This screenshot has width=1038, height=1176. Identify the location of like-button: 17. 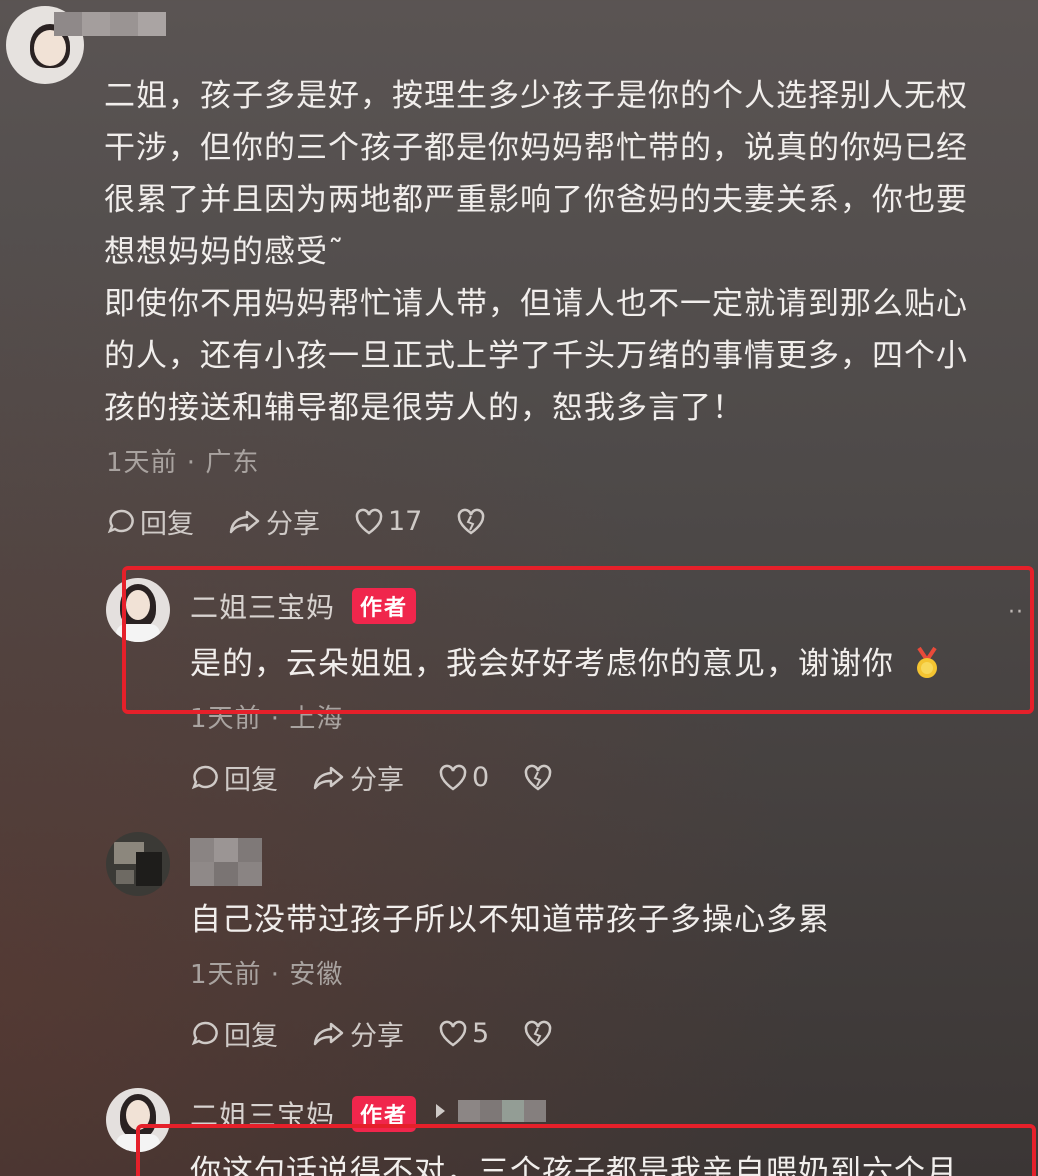
(388, 521).